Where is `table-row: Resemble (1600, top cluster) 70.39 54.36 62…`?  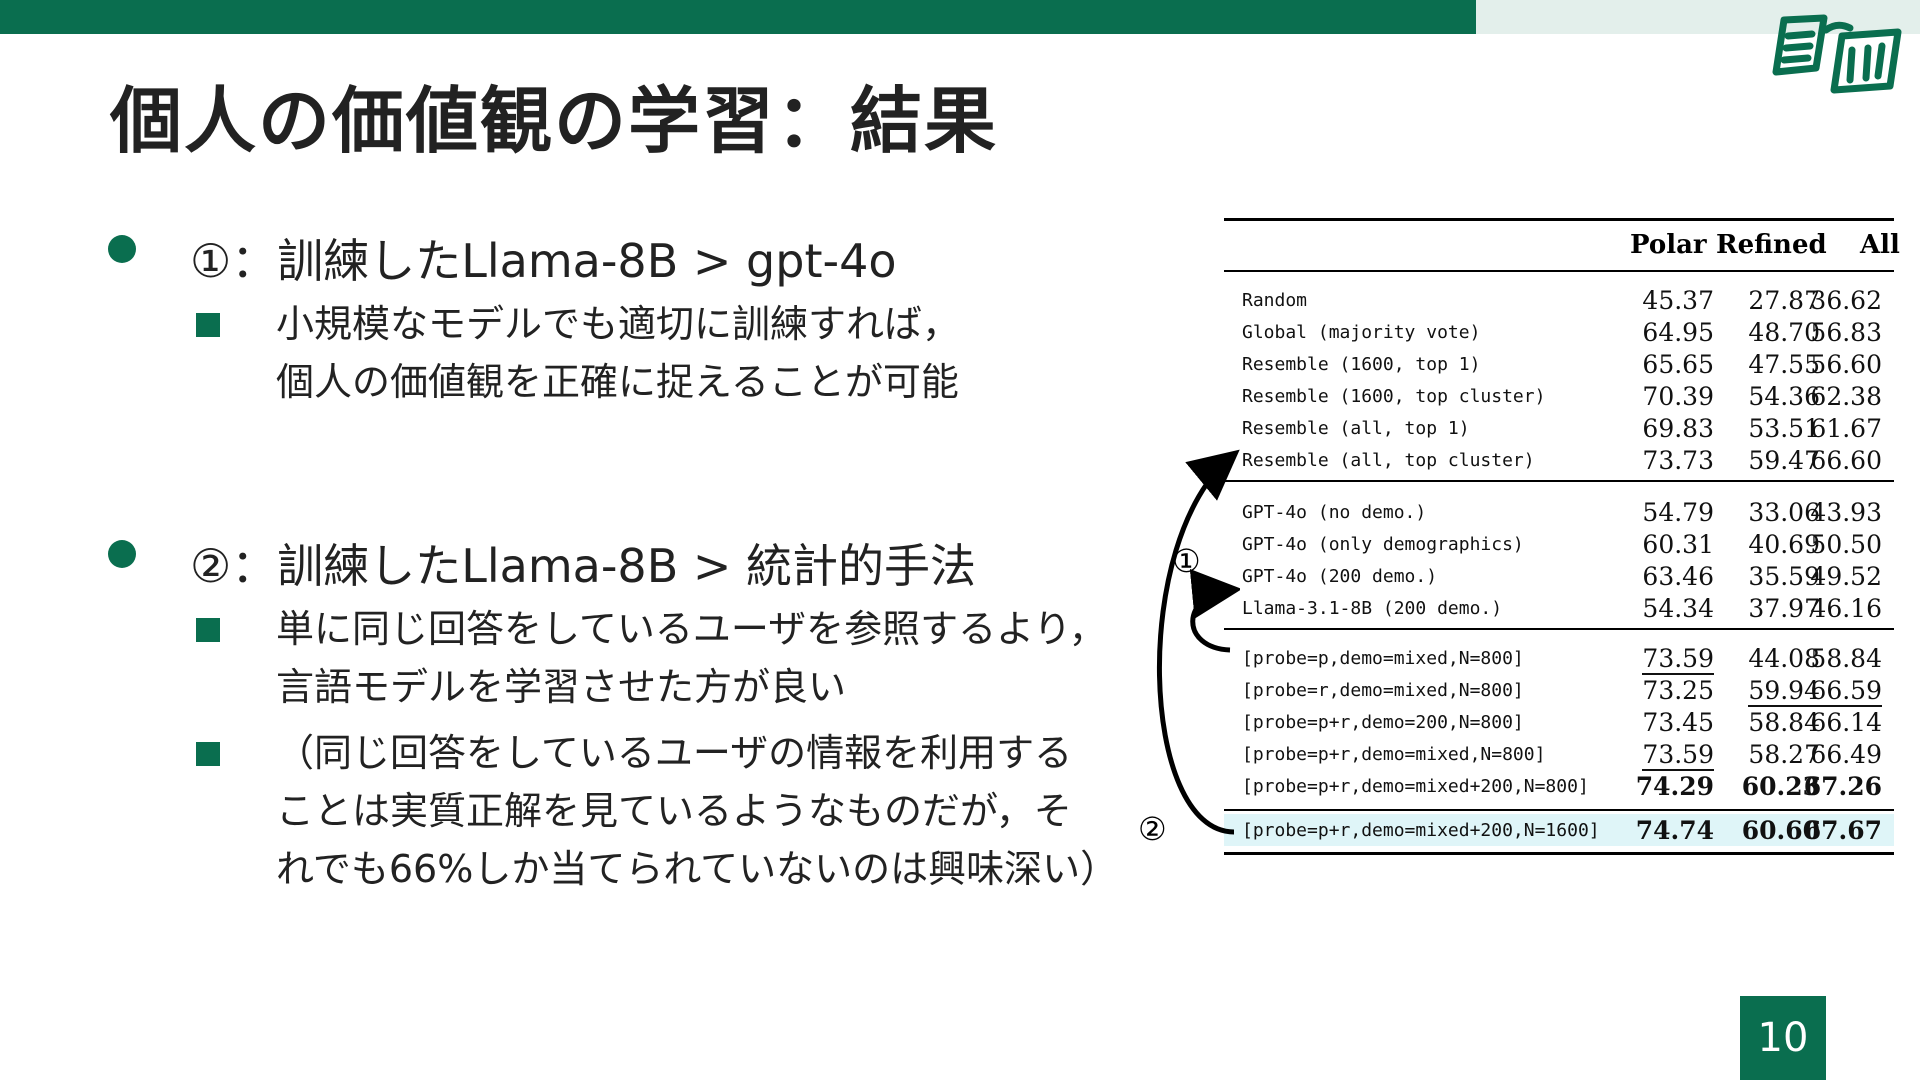
table-row: Resemble (1600, top cluster) 70.39 54.36 62… is located at coordinates (1559, 396).